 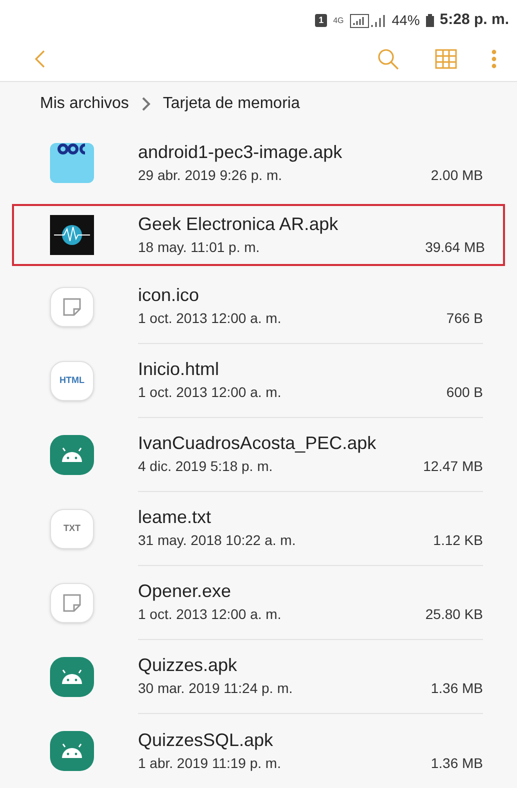 I want to click on breadcrumb-item: Mis archivos, so click(x=84, y=104).